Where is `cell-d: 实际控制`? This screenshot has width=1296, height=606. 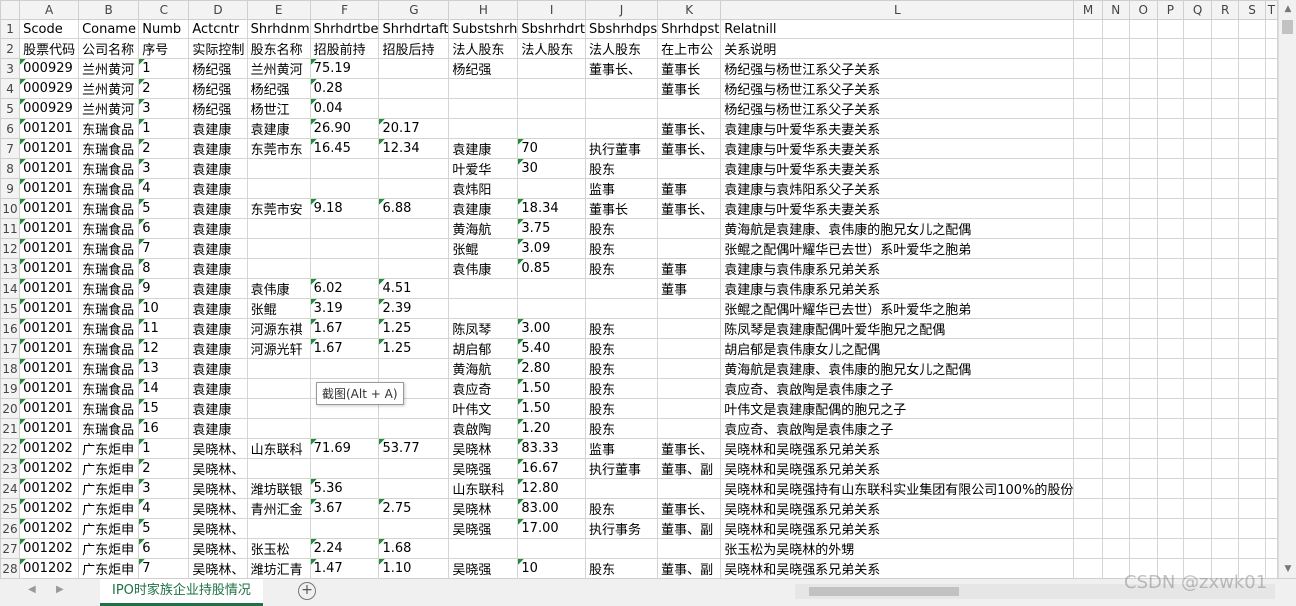 cell-d: 实际控制 is located at coordinates (218, 48).